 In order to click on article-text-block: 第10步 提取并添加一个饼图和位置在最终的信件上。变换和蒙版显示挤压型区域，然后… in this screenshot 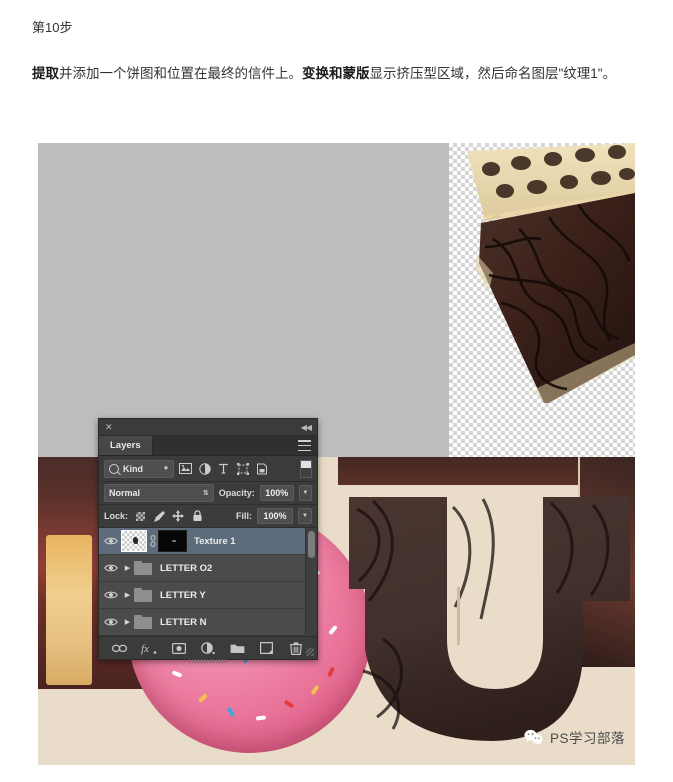, I will do `click(336, 53)`.